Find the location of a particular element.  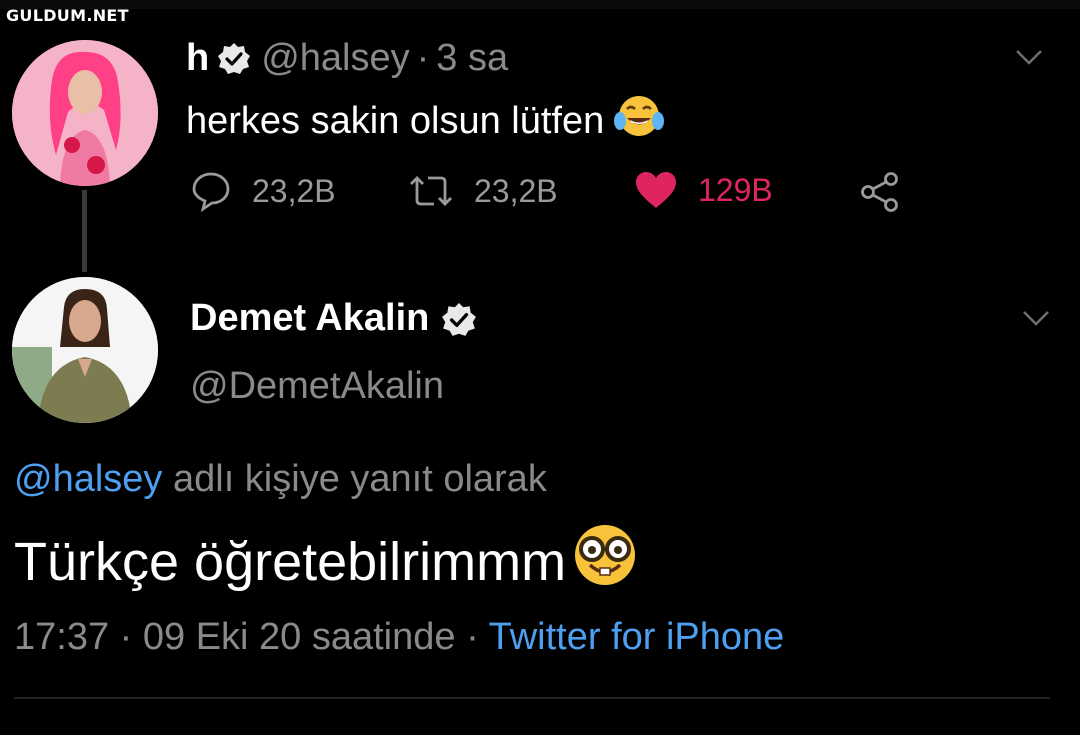

nerd-face-icon is located at coordinates (605, 561).